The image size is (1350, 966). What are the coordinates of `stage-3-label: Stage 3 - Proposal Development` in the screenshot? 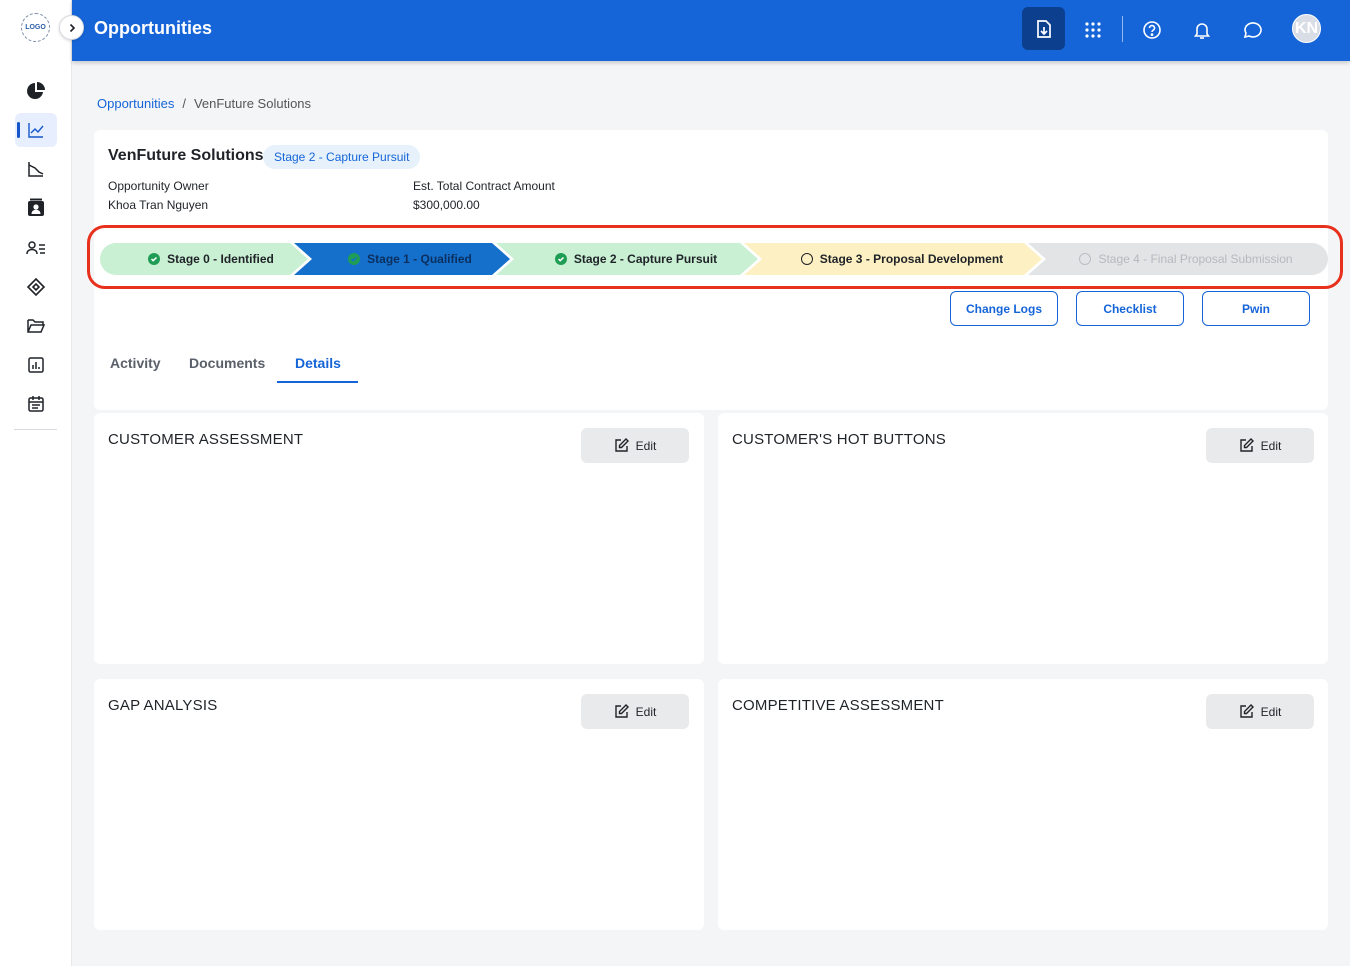 It's located at (911, 259).